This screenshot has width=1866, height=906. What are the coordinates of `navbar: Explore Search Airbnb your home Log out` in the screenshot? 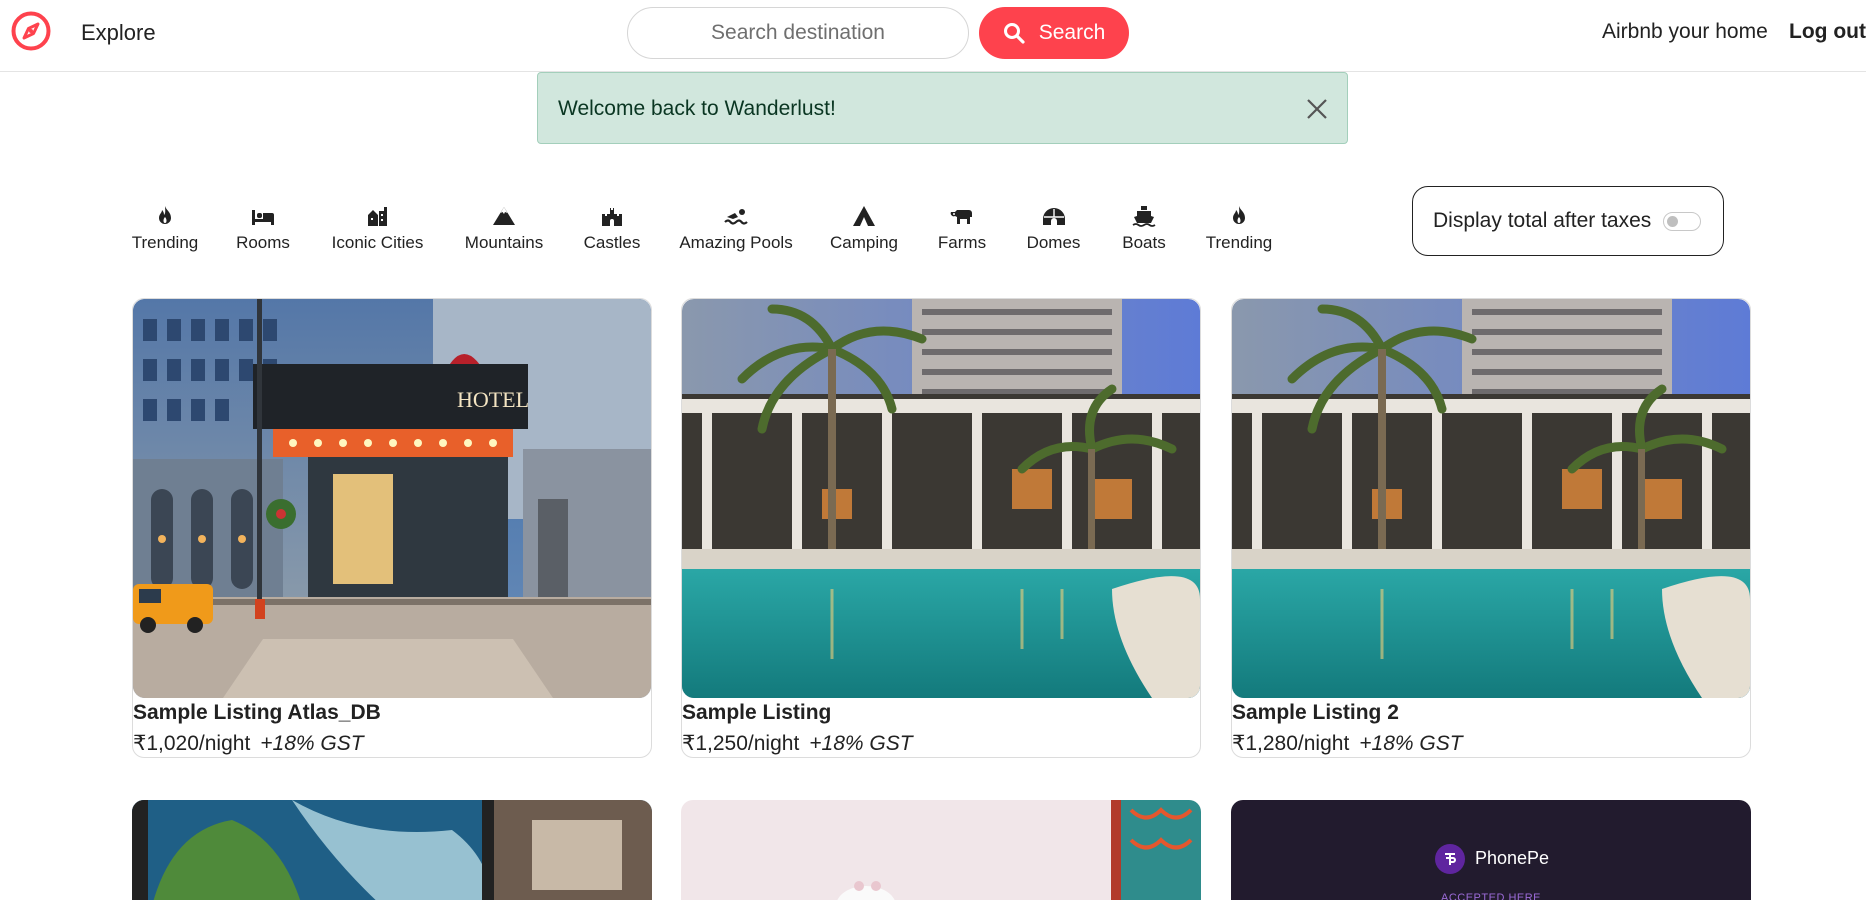 It's located at (933, 36).